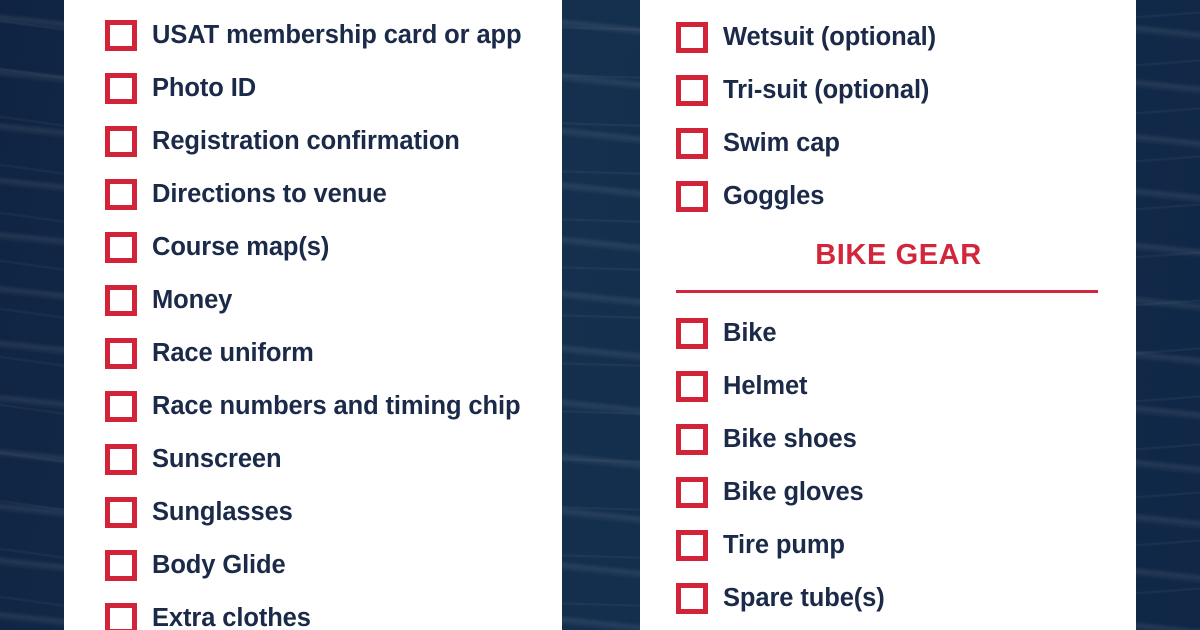  What do you see at coordinates (790, 438) in the screenshot?
I see `checklist-item-label: Bike shoes` at bounding box center [790, 438].